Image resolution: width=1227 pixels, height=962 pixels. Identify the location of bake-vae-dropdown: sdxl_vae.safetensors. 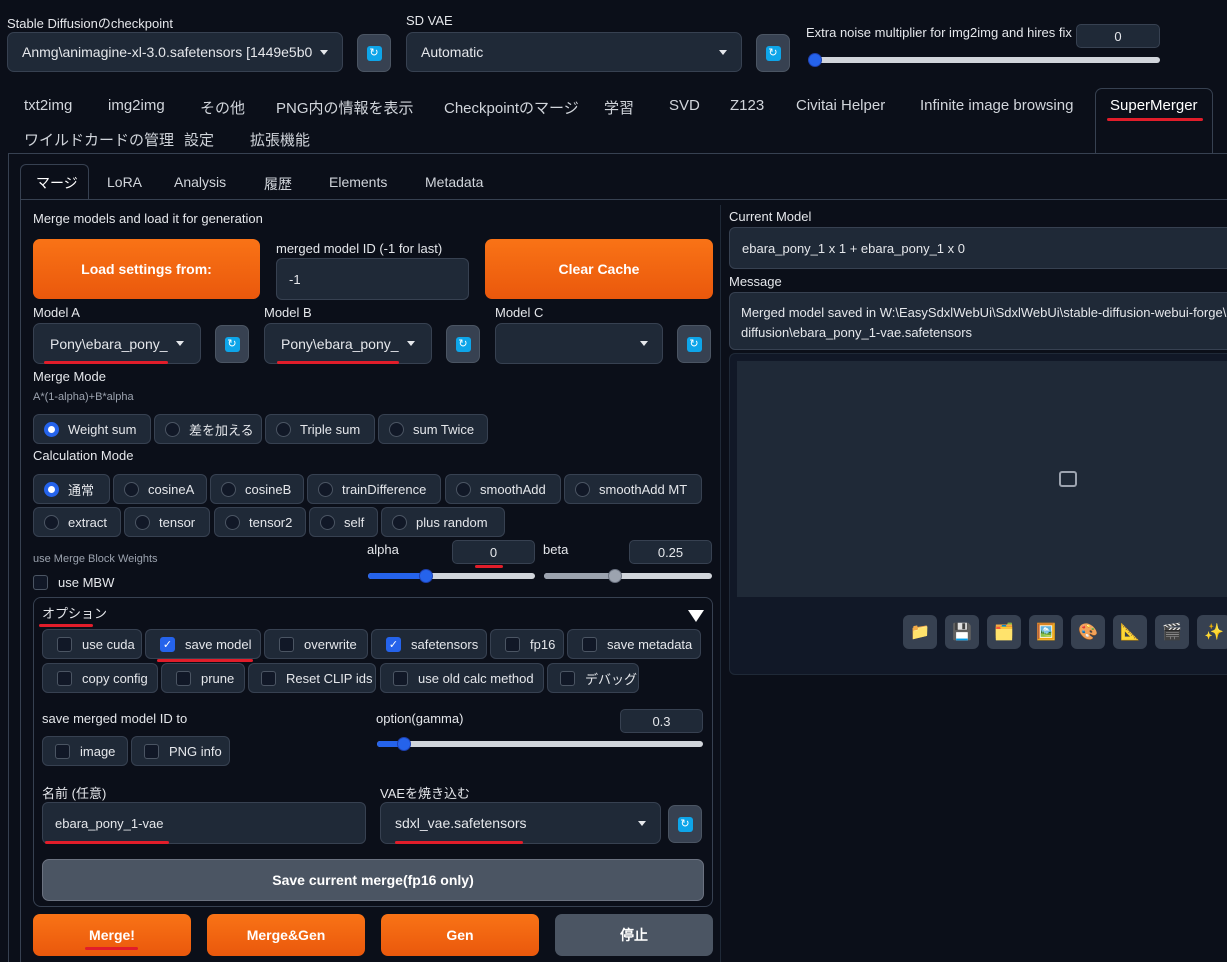
(520, 823).